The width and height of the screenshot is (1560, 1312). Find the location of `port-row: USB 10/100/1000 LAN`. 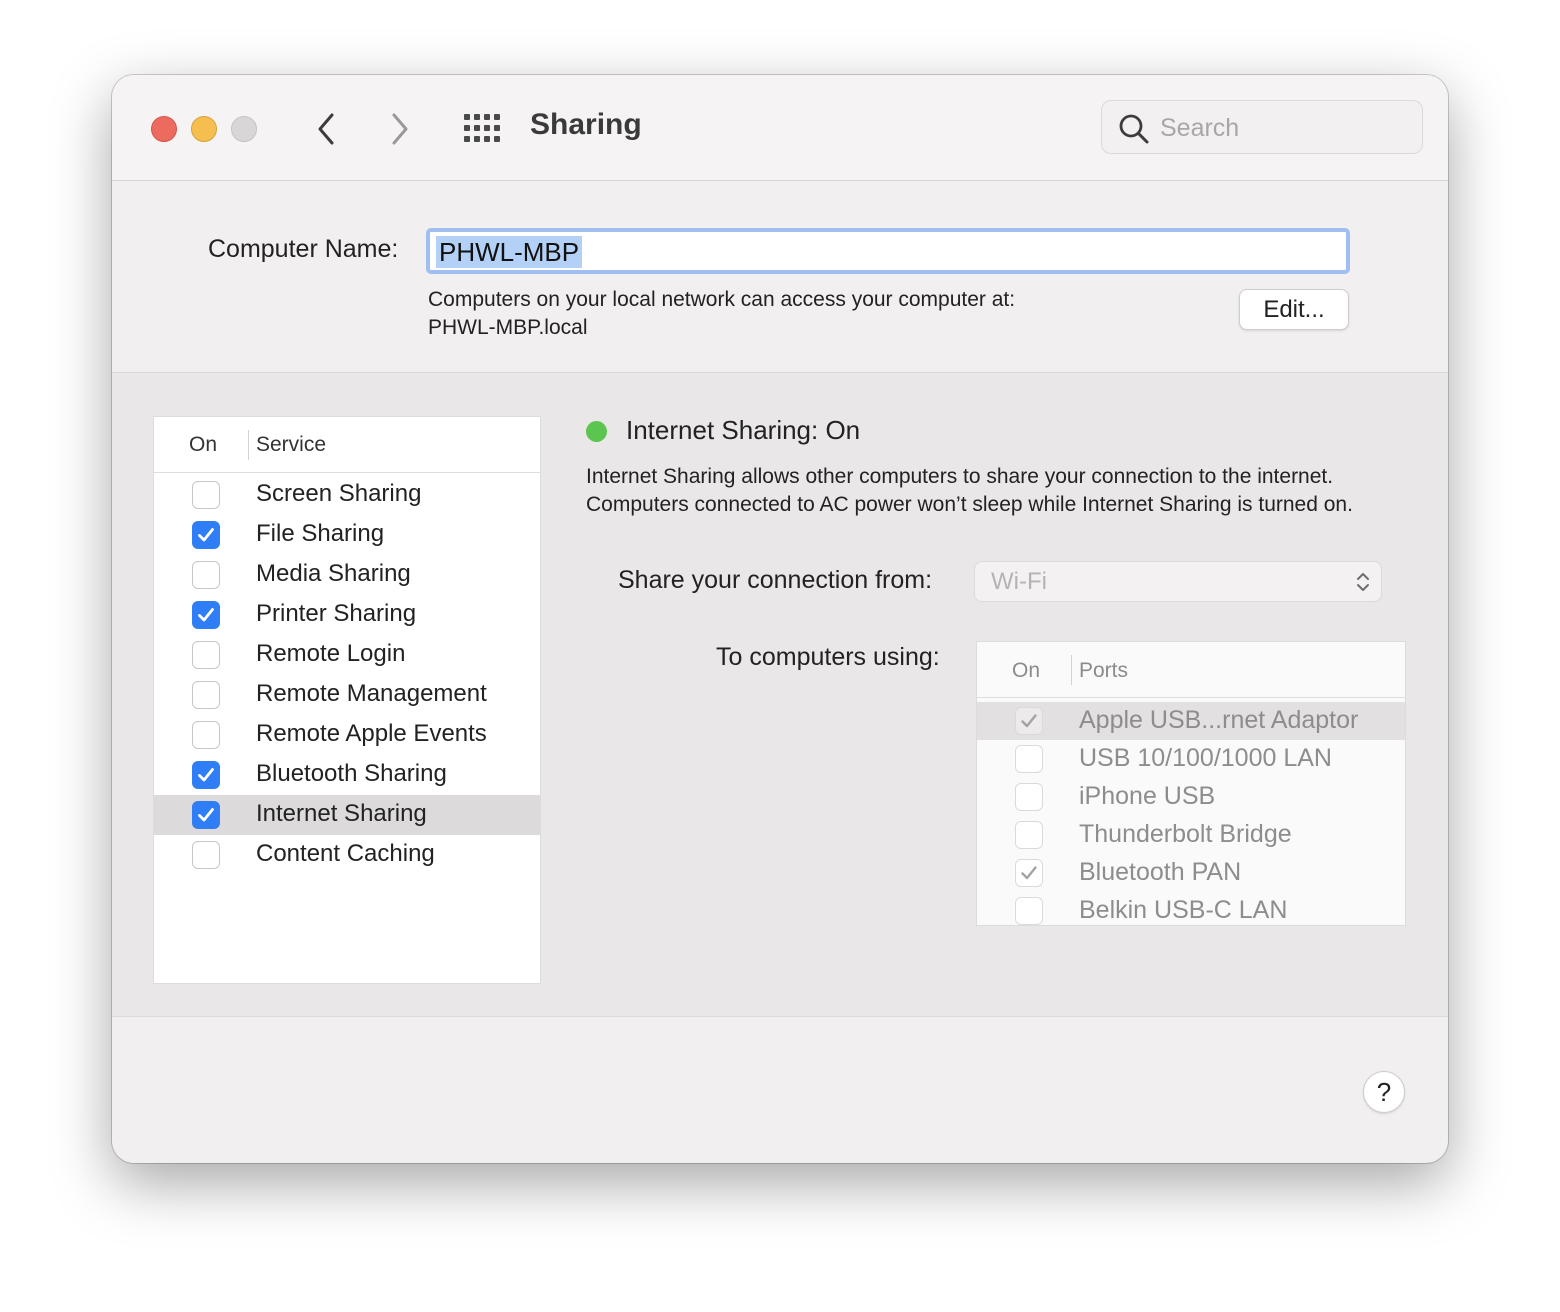

port-row: USB 10/100/1000 LAN is located at coordinates (1191, 759).